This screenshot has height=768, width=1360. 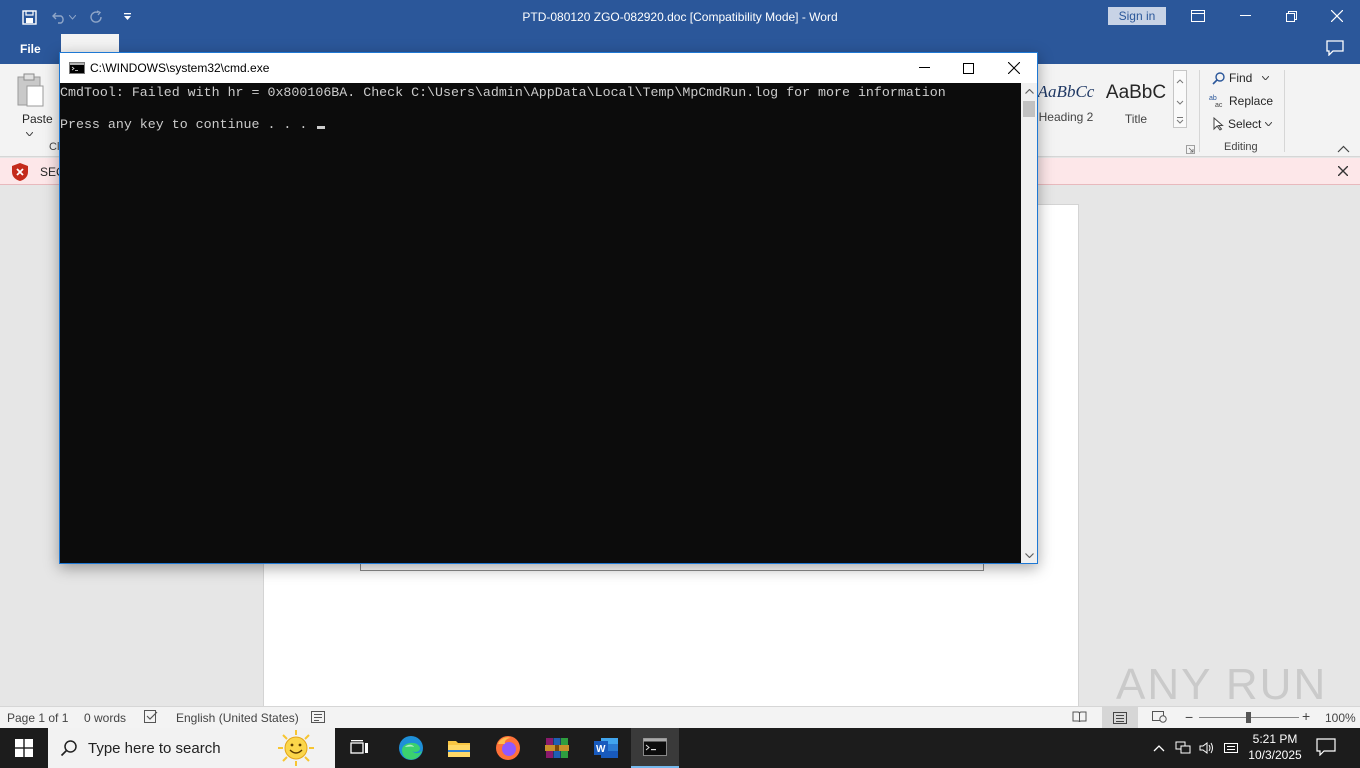 I want to click on scroll-up-icon, so click(x=1029, y=91).